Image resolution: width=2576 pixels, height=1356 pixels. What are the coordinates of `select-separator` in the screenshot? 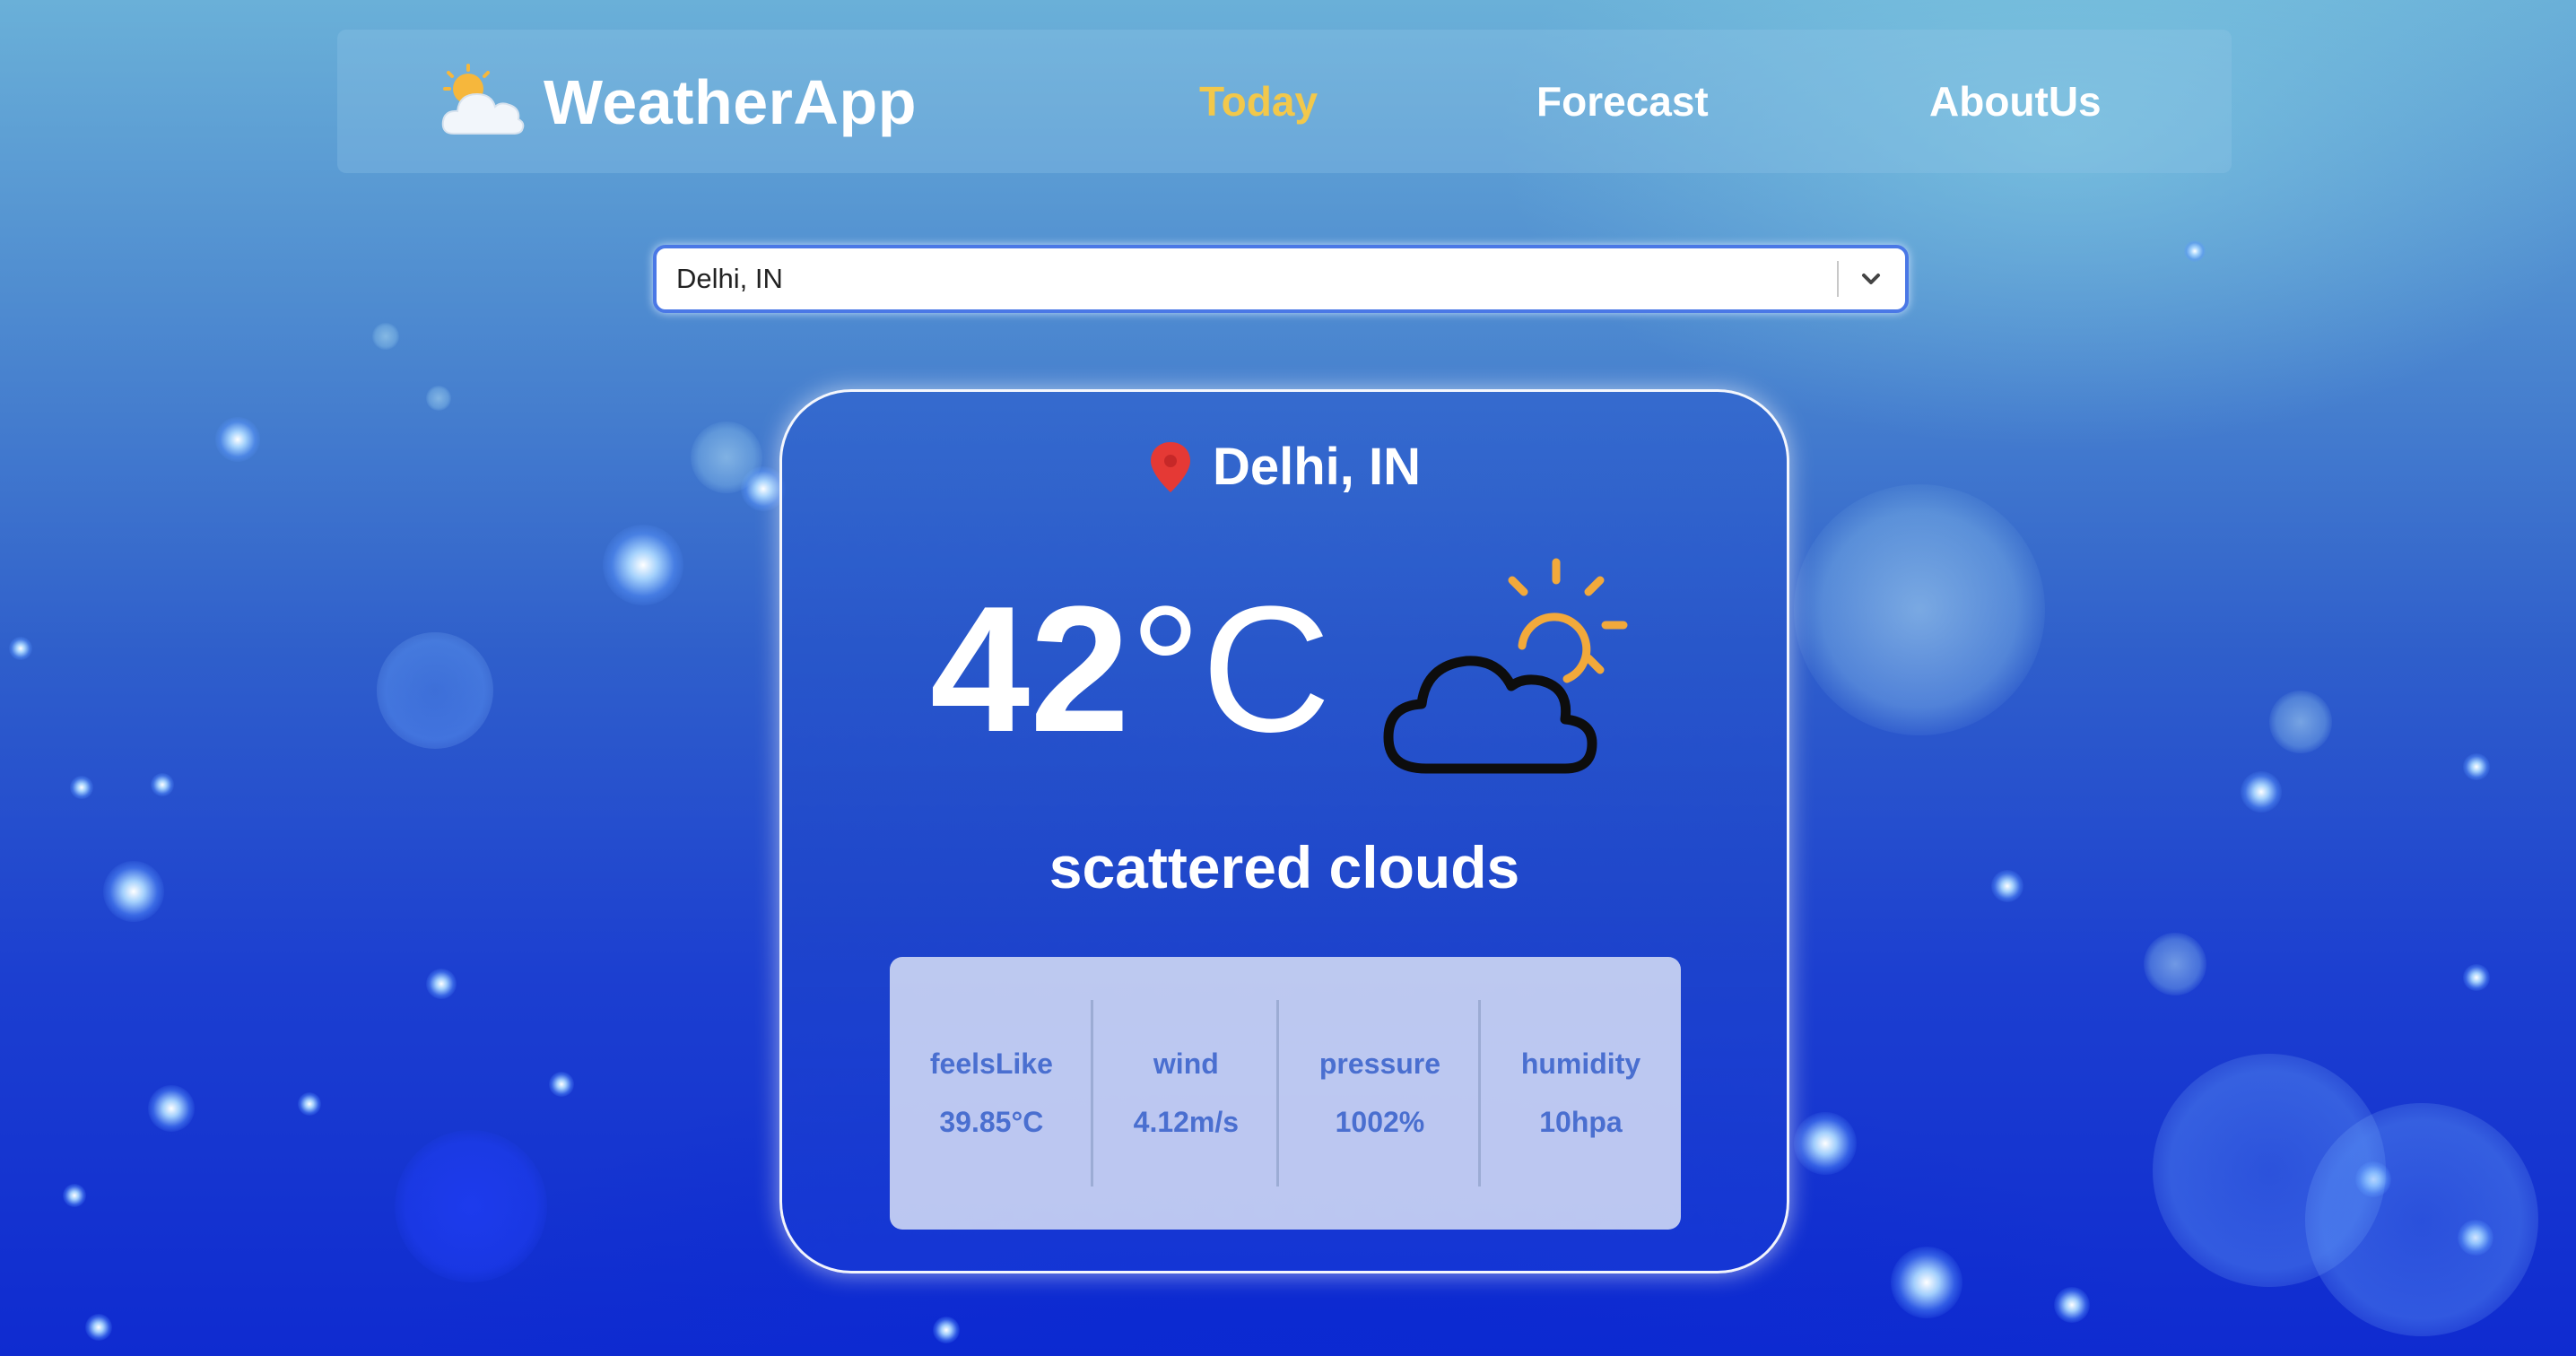 It's located at (1838, 279).